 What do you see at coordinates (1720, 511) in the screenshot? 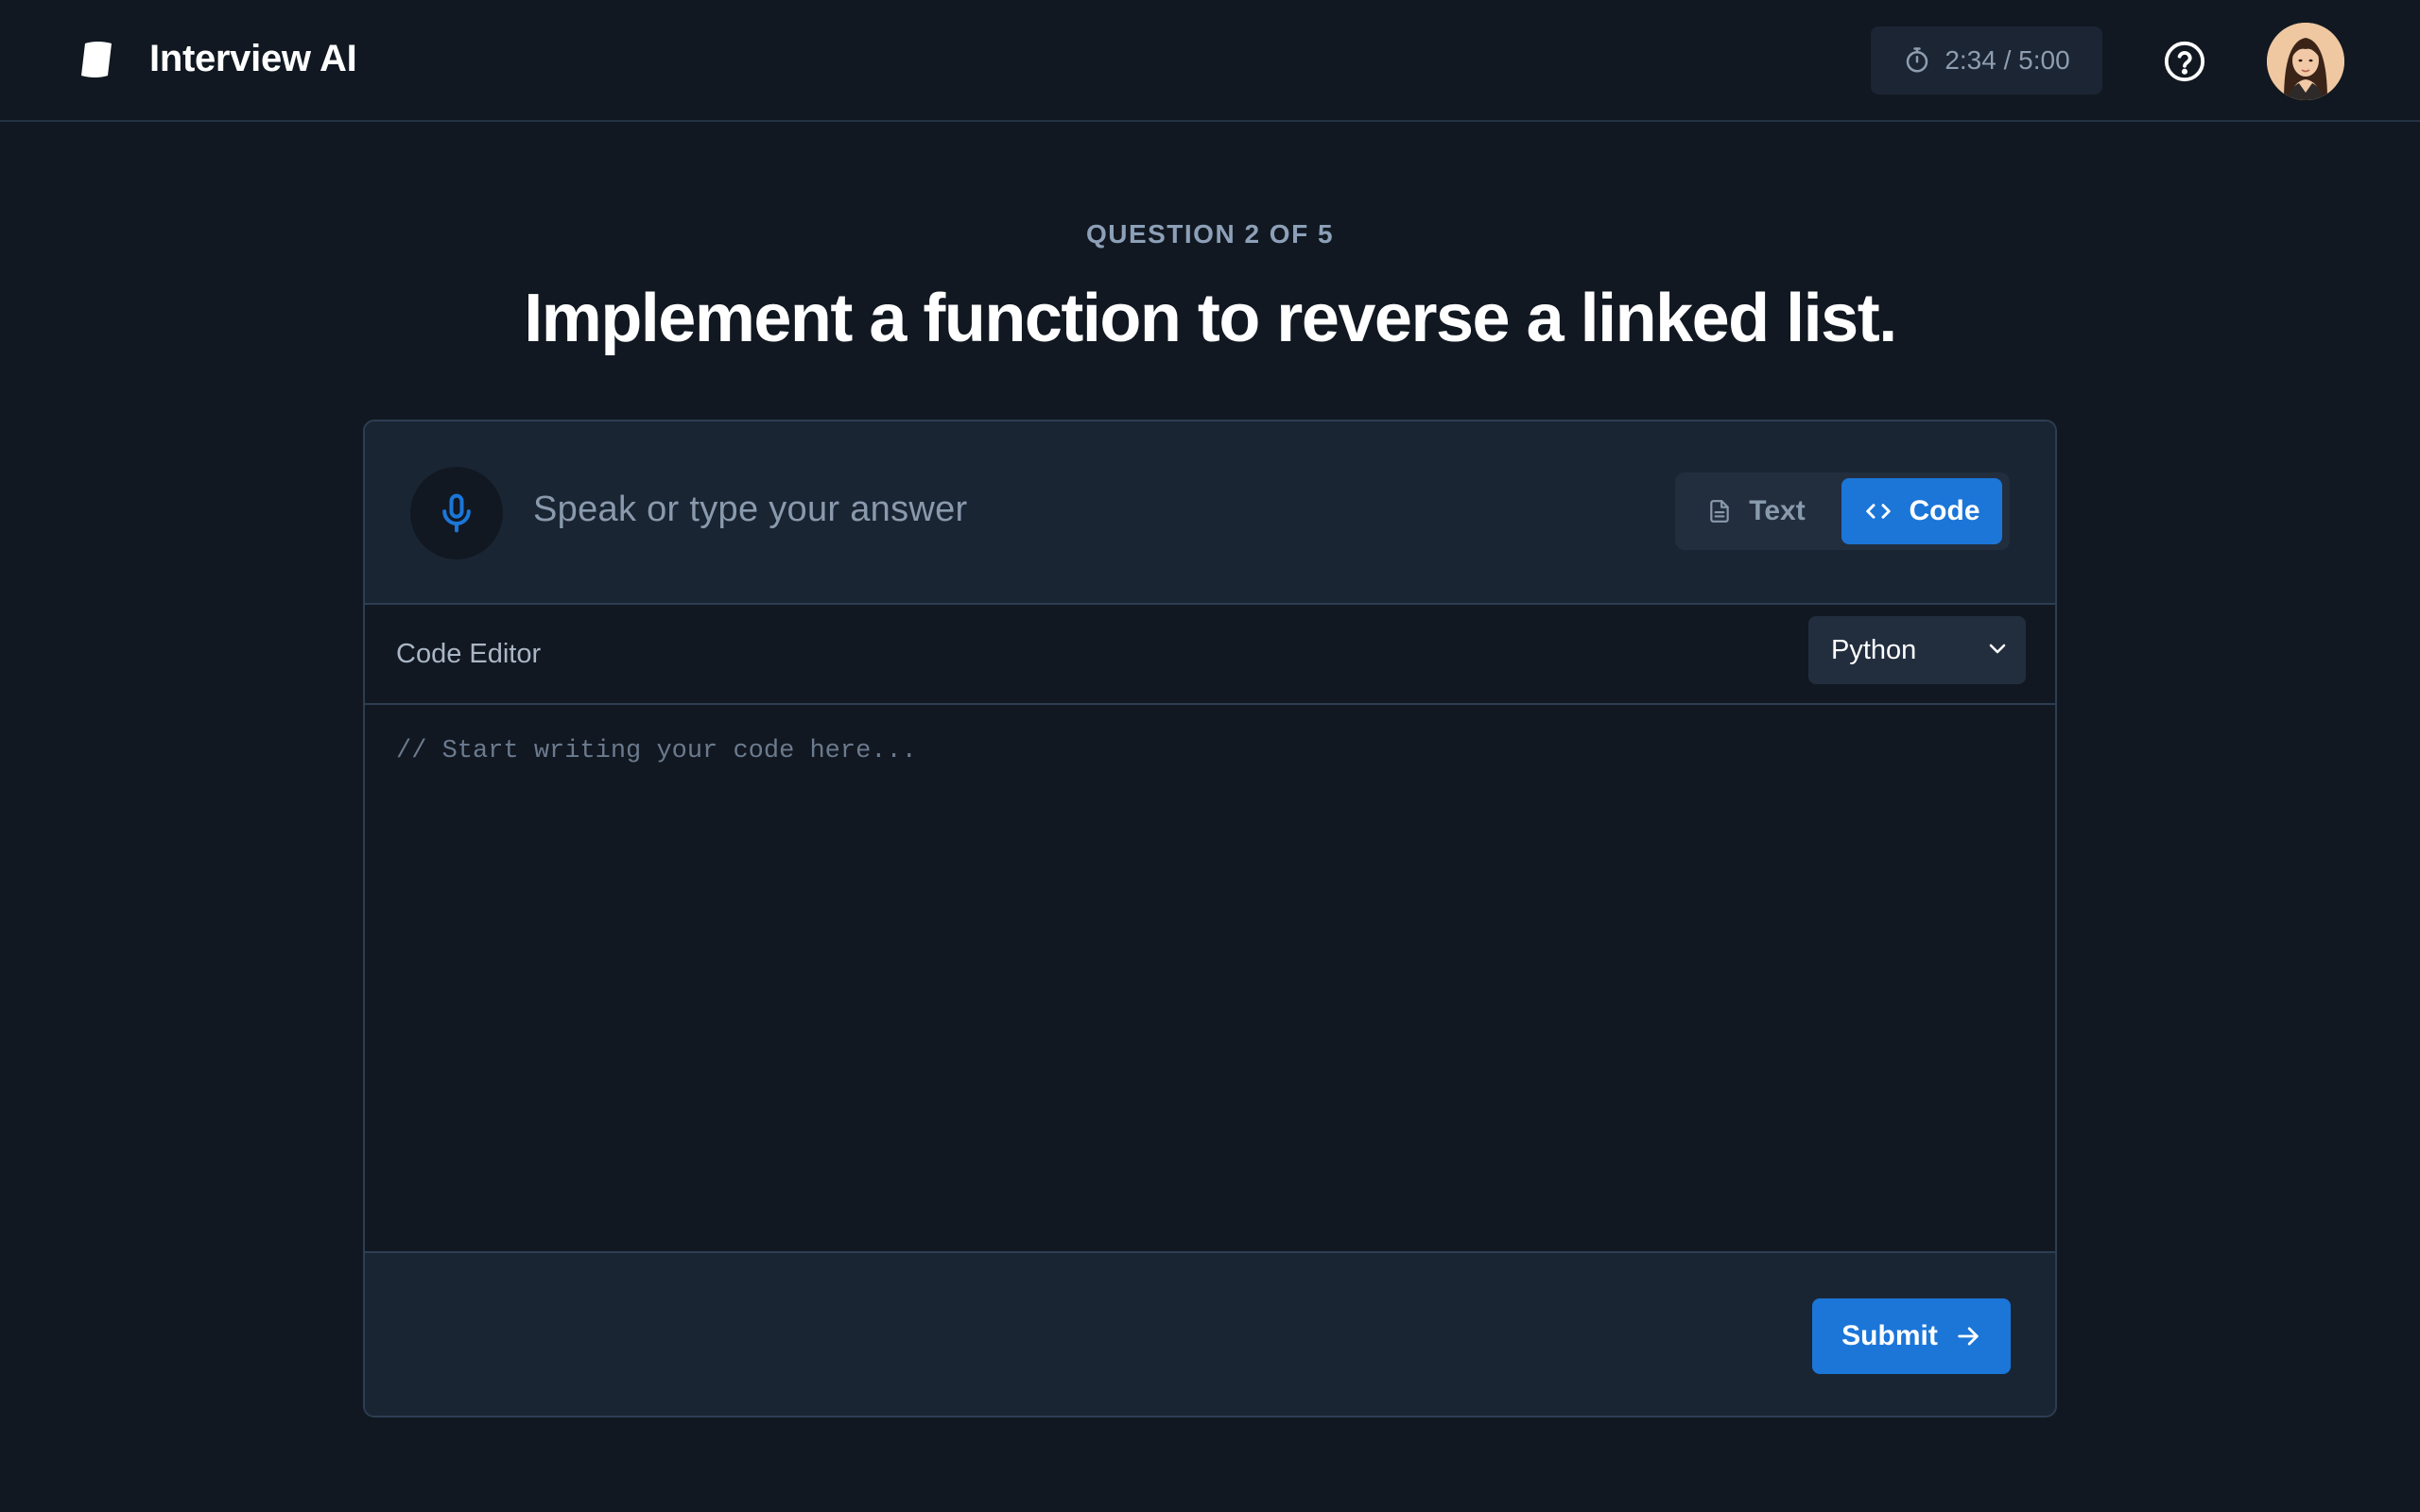
I see `document-icon` at bounding box center [1720, 511].